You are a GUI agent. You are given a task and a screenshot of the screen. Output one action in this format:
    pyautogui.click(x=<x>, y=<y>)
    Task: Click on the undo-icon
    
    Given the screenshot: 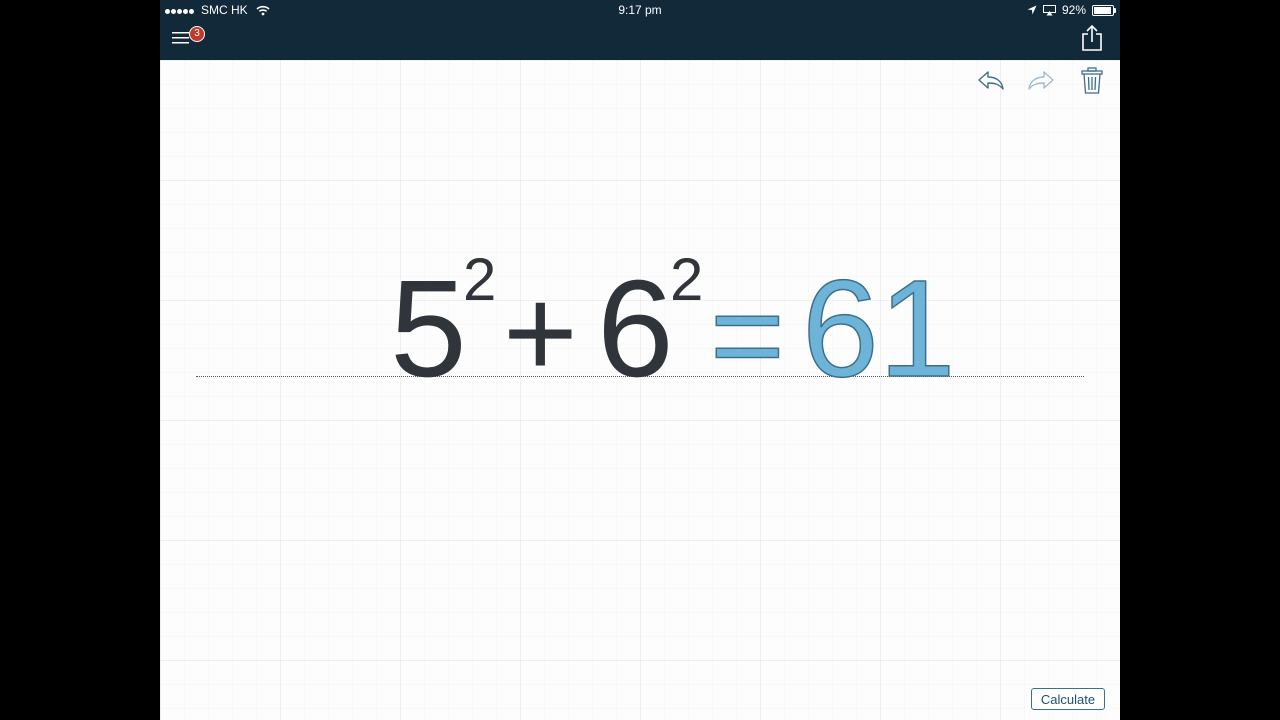 What is the action you would take?
    pyautogui.click(x=991, y=80)
    